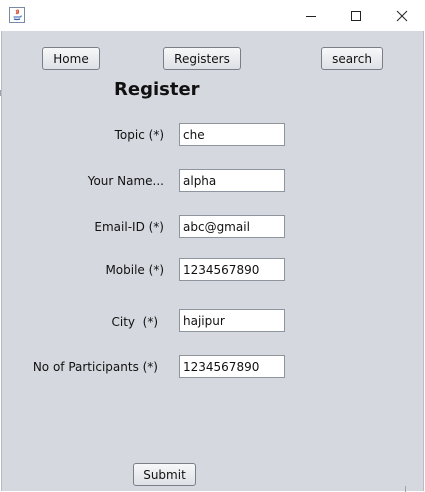  I want to click on mobile-field, so click(232, 269).